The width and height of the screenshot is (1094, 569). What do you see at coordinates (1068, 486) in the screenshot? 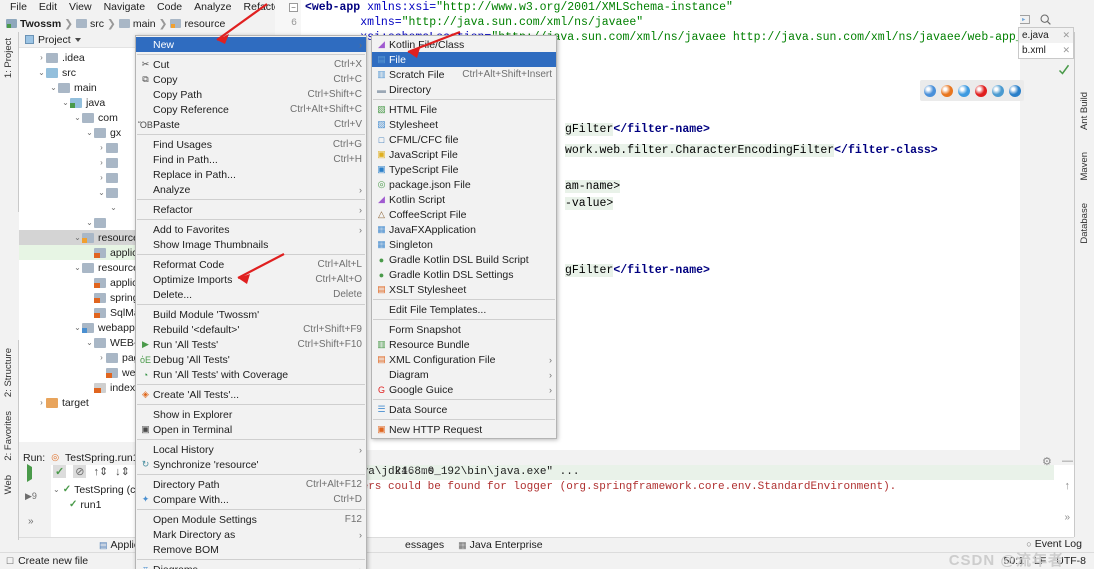
I see `scroll-up-icon: ↑` at bounding box center [1068, 486].